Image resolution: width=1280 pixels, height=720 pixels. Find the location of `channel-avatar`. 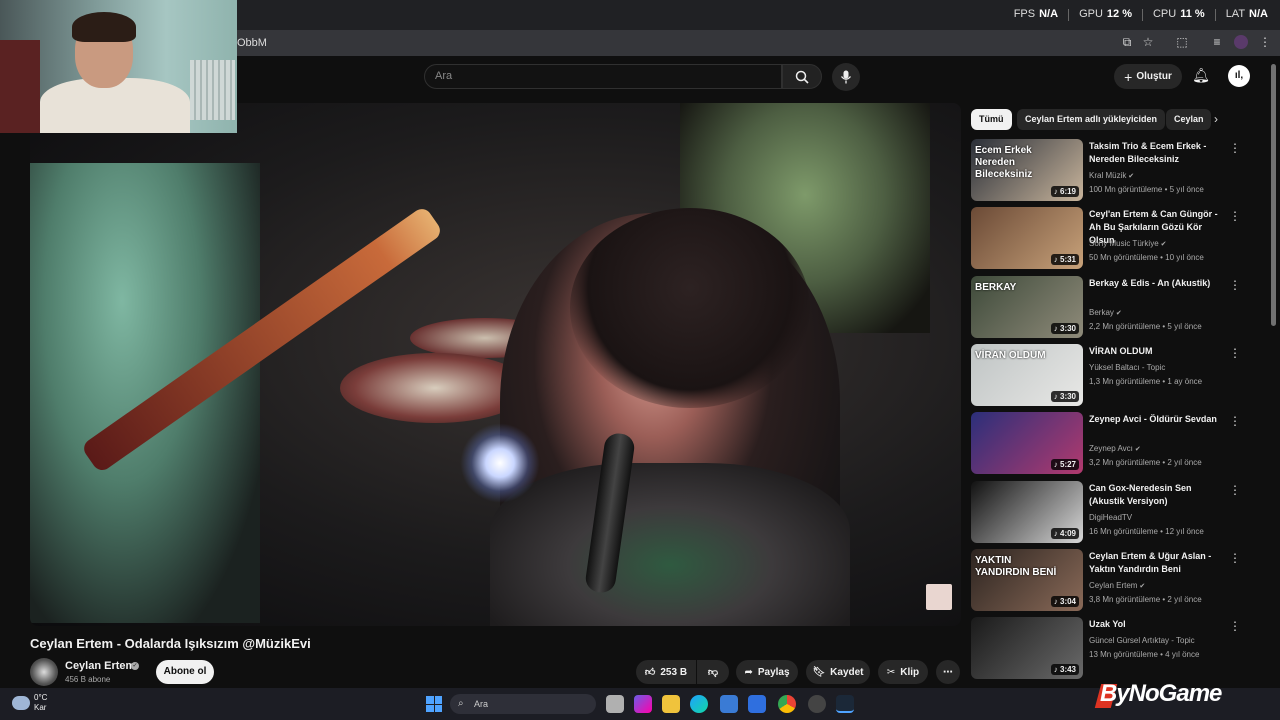

channel-avatar is located at coordinates (44, 672).